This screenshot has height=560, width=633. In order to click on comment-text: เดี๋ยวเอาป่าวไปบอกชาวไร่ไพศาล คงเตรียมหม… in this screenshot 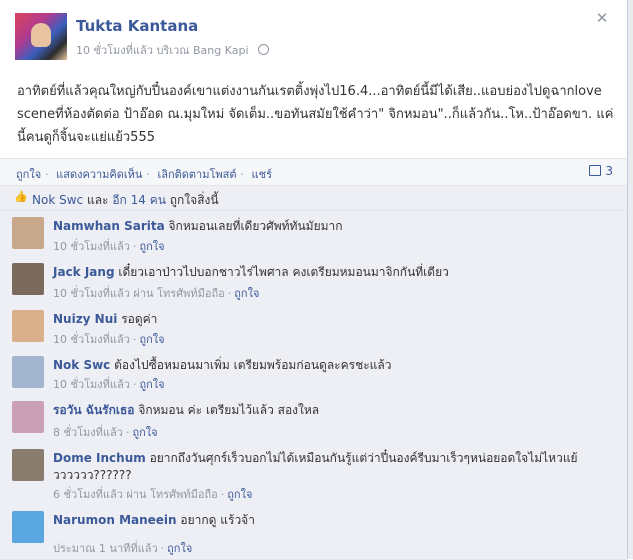, I will do `click(281, 272)`.